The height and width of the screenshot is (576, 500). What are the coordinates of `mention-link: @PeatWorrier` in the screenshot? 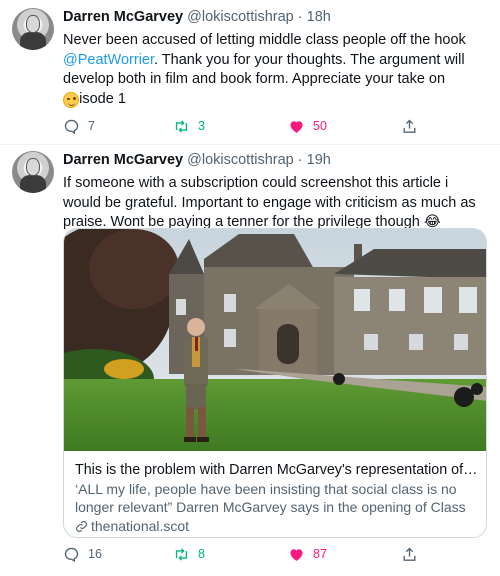 It's located at (108, 60).